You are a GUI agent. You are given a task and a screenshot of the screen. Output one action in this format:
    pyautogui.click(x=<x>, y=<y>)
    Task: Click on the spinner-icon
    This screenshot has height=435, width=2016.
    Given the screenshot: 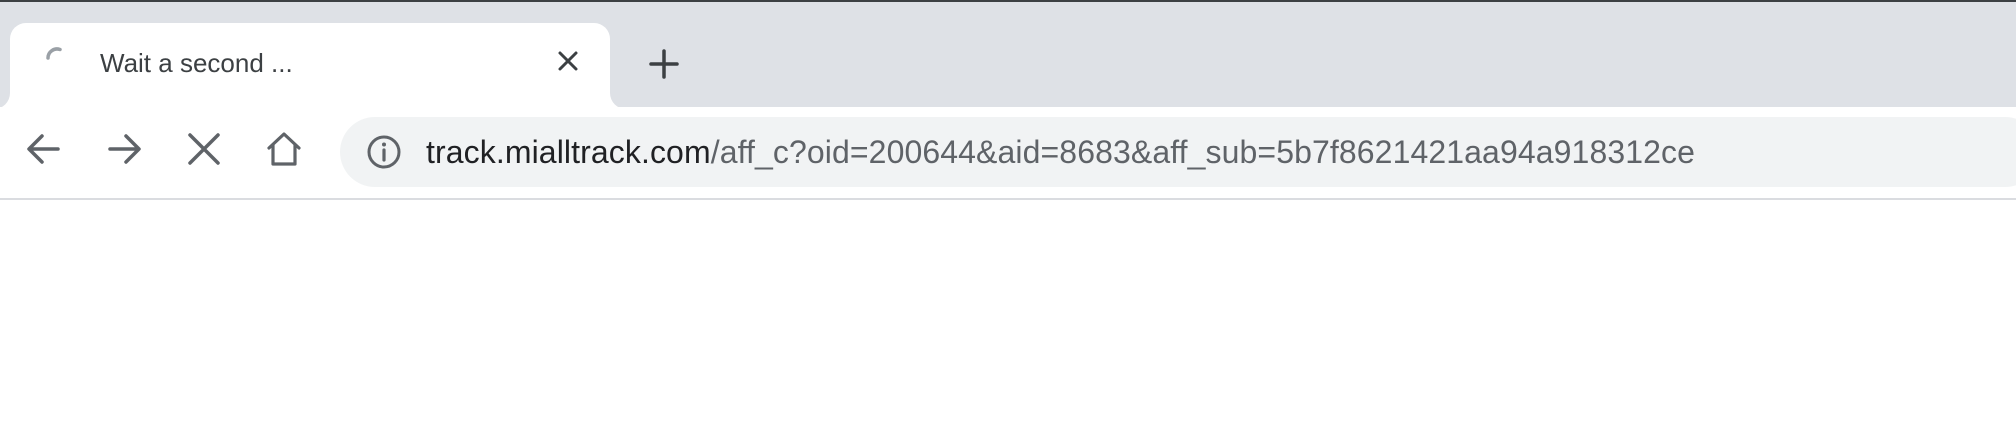 What is the action you would take?
    pyautogui.click(x=57, y=58)
    